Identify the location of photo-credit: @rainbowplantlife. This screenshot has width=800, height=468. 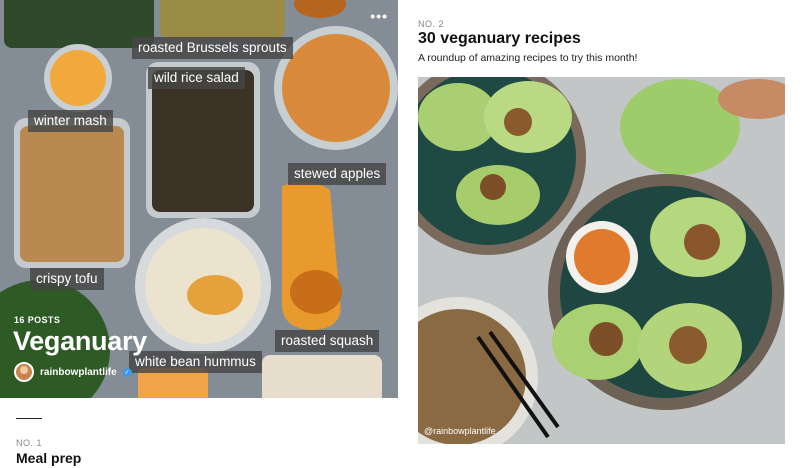
(460, 431).